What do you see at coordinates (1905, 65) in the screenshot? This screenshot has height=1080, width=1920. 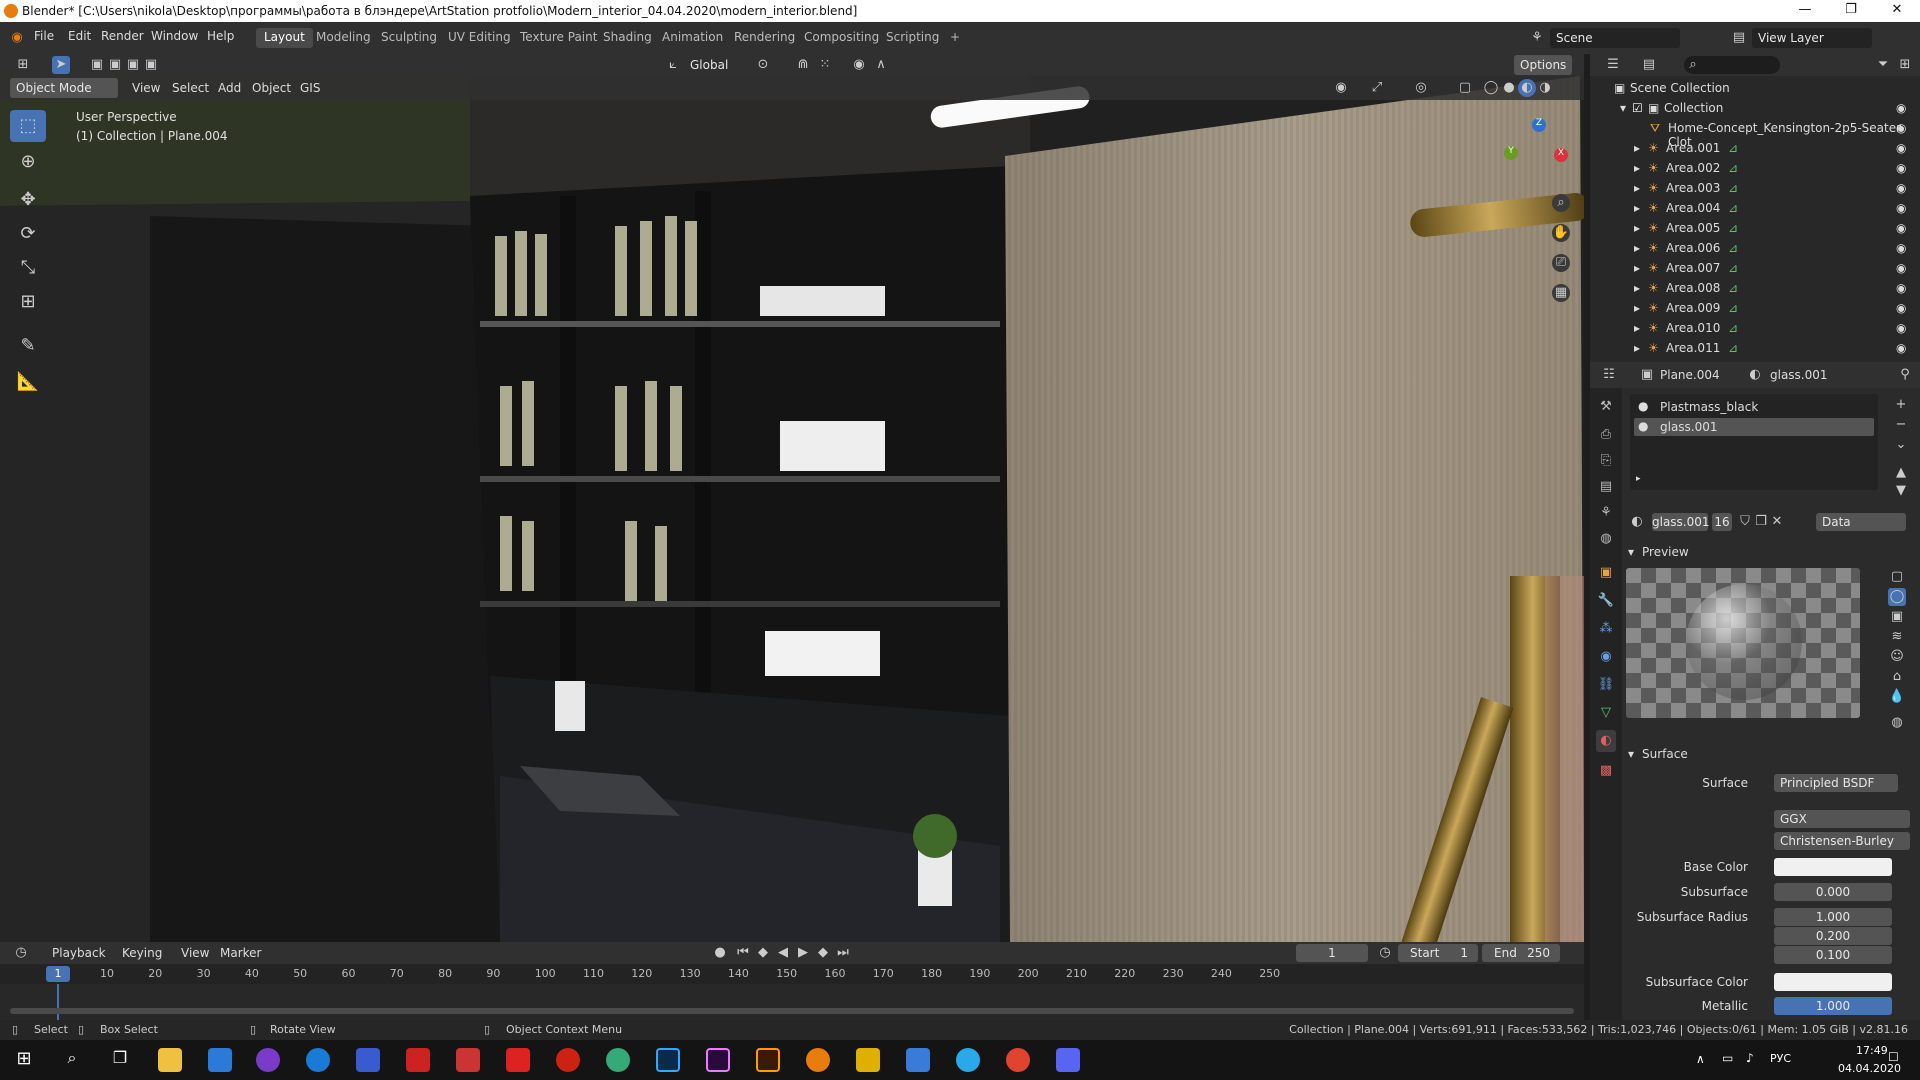 I see `new-collection-icon: ⊞` at bounding box center [1905, 65].